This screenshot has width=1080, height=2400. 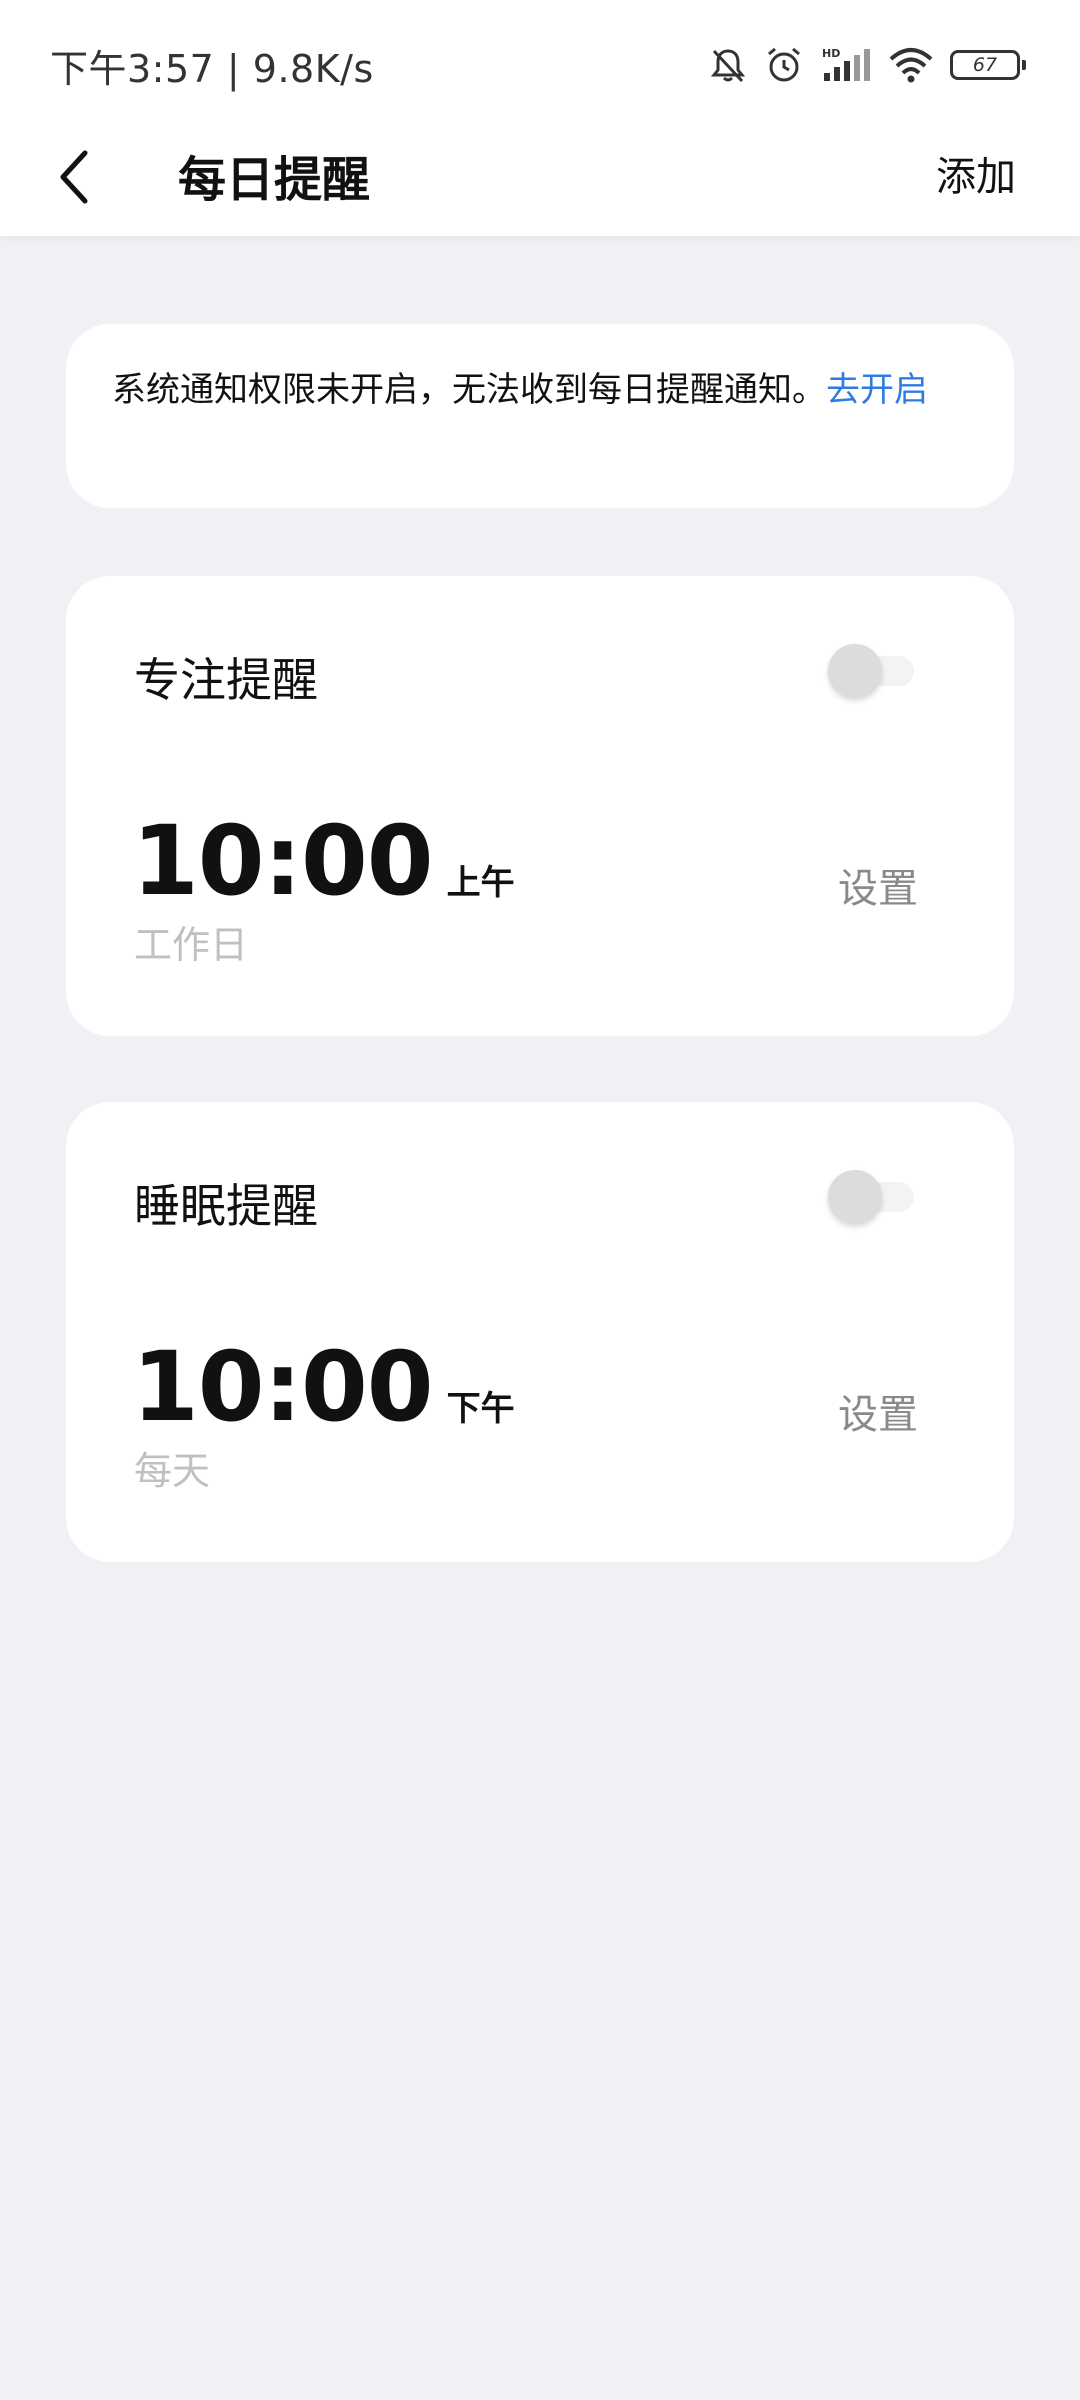 I want to click on top-header: 下午3:57 | 9.8K/s HD 67 每日提醒 添加, so click(x=540, y=118).